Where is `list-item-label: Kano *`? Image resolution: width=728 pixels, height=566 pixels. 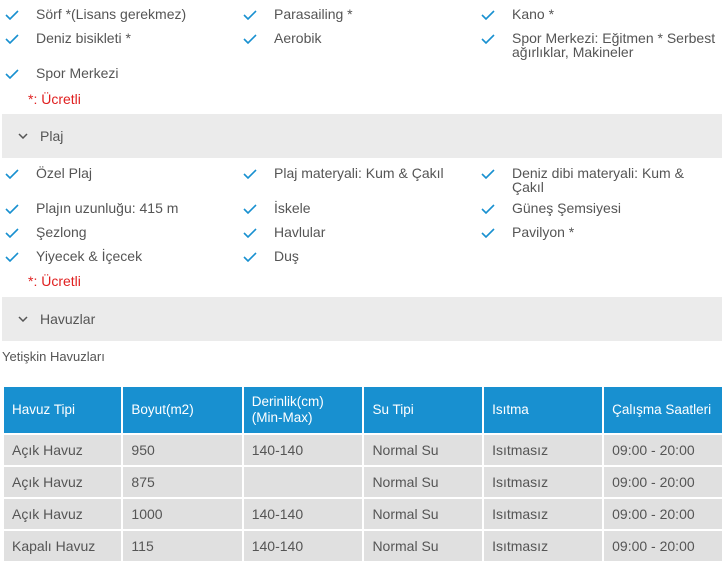
list-item-label: Kano * is located at coordinates (533, 14).